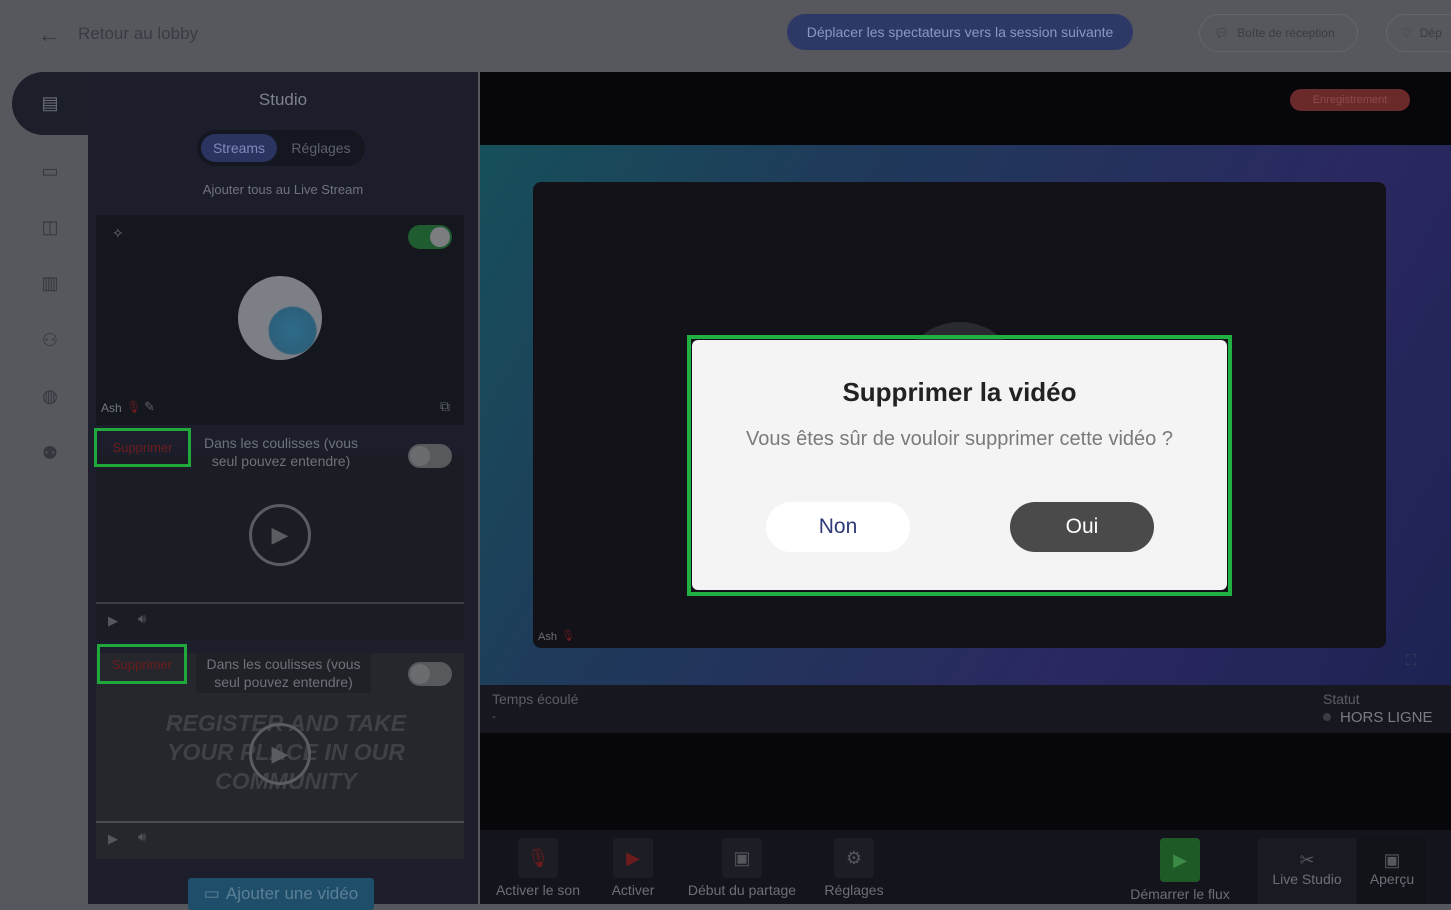 This screenshot has width=1451, height=910. What do you see at coordinates (50, 341) in the screenshot?
I see `people-icon: ⚇` at bounding box center [50, 341].